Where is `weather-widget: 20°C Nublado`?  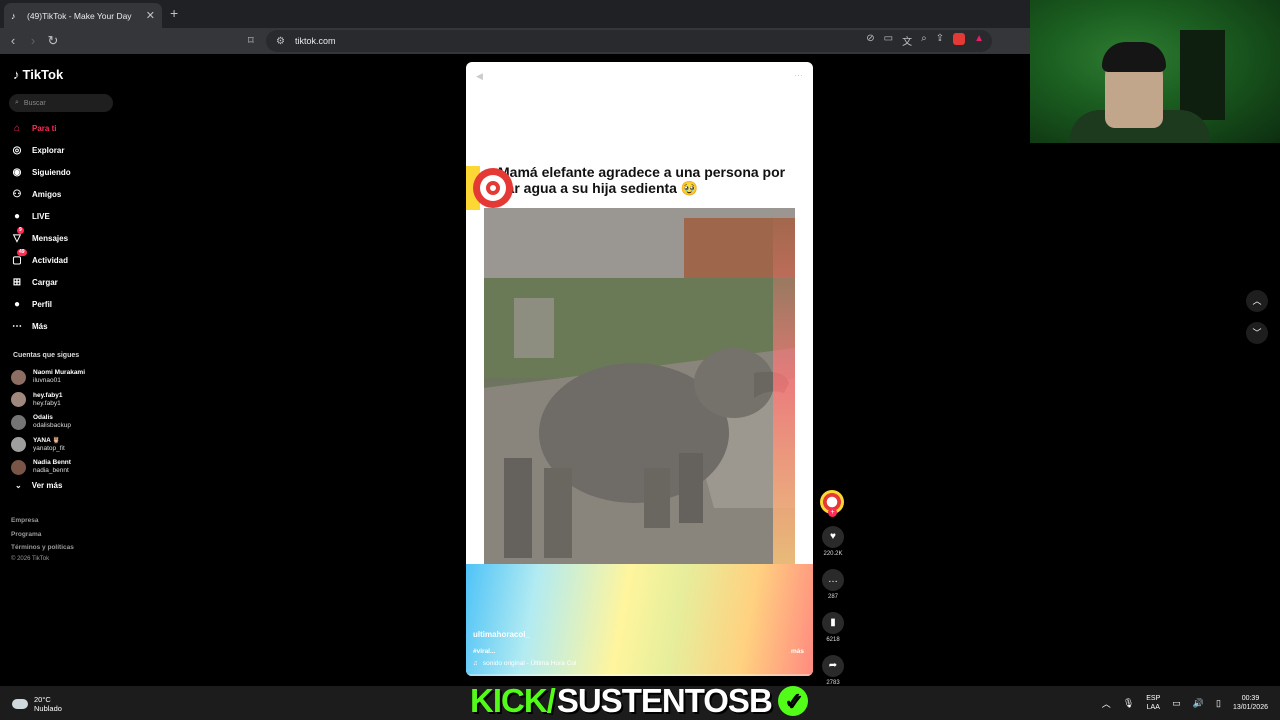 weather-widget: 20°C Nublado is located at coordinates (37, 704).